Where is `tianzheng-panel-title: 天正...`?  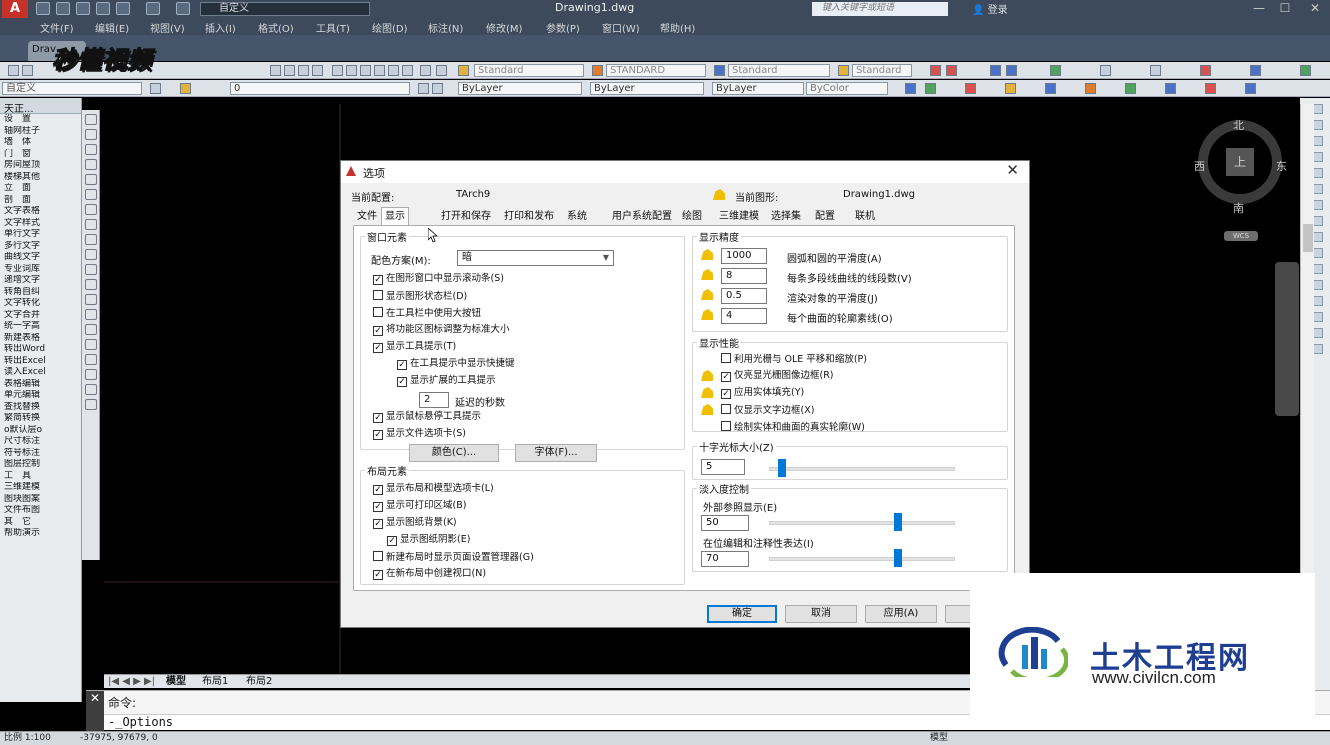
tianzheng-panel-title: 天正... is located at coordinates (40, 106).